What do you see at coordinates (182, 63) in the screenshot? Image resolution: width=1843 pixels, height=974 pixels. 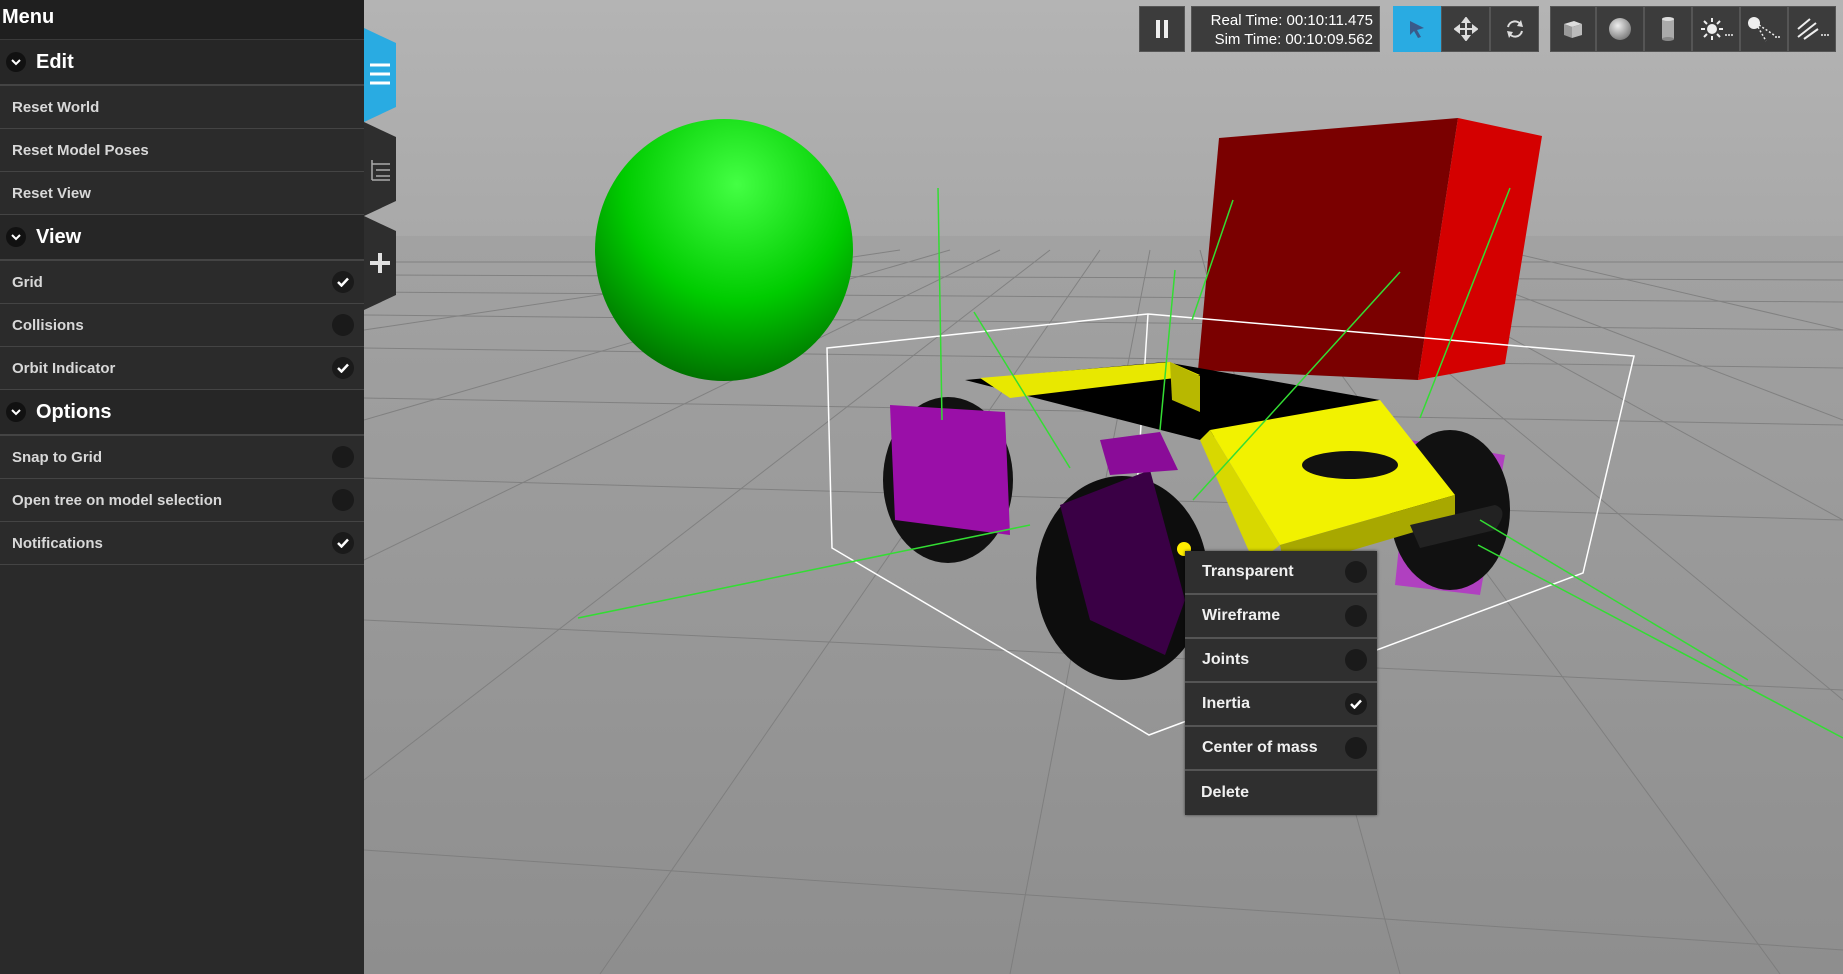 I see `section-edit: Edit` at bounding box center [182, 63].